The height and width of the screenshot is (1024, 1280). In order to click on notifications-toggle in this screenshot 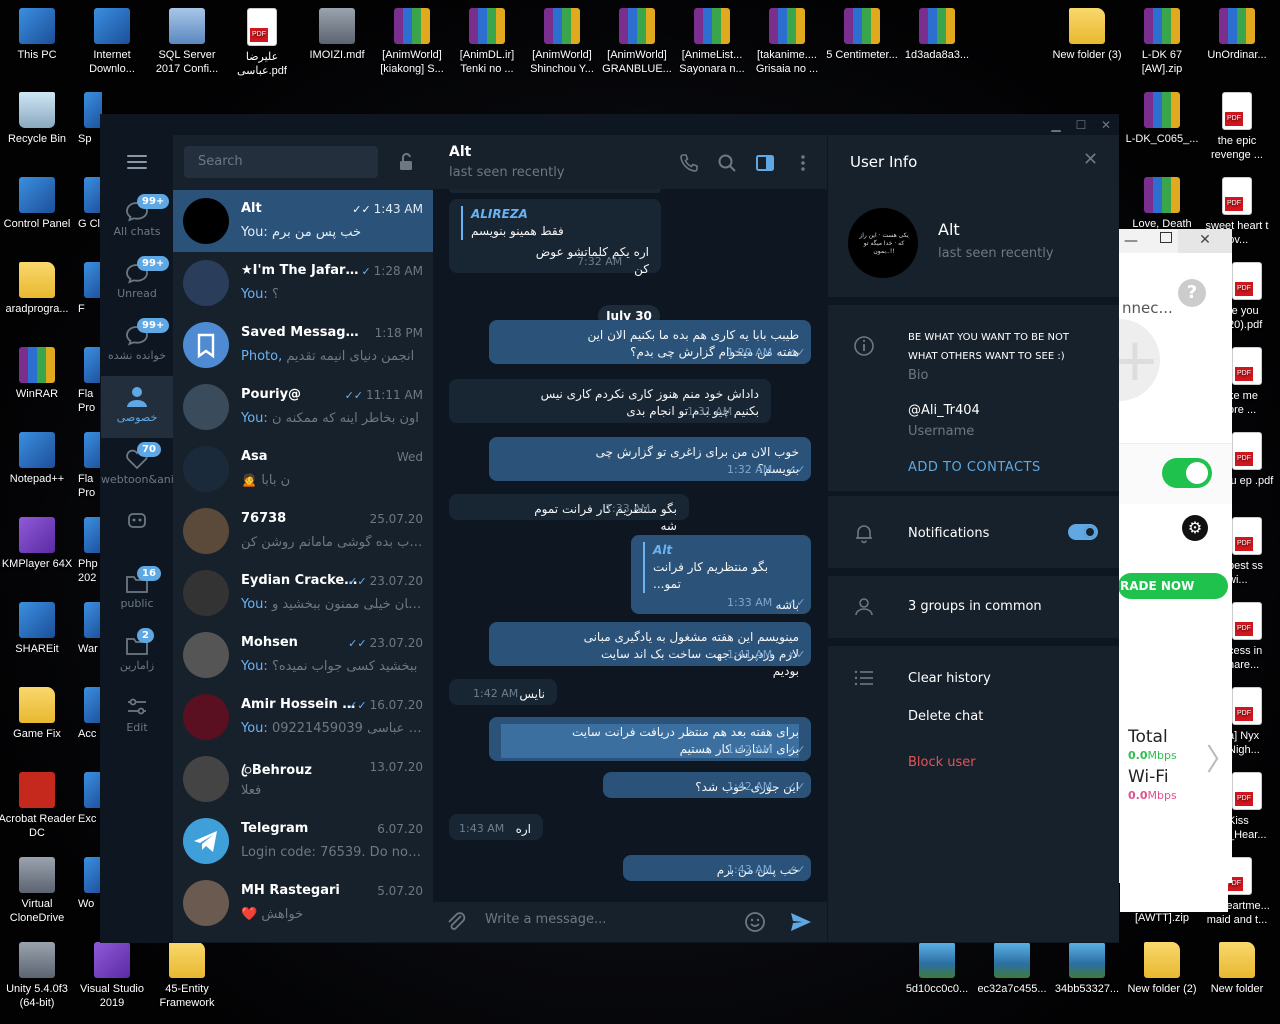, I will do `click(1083, 532)`.